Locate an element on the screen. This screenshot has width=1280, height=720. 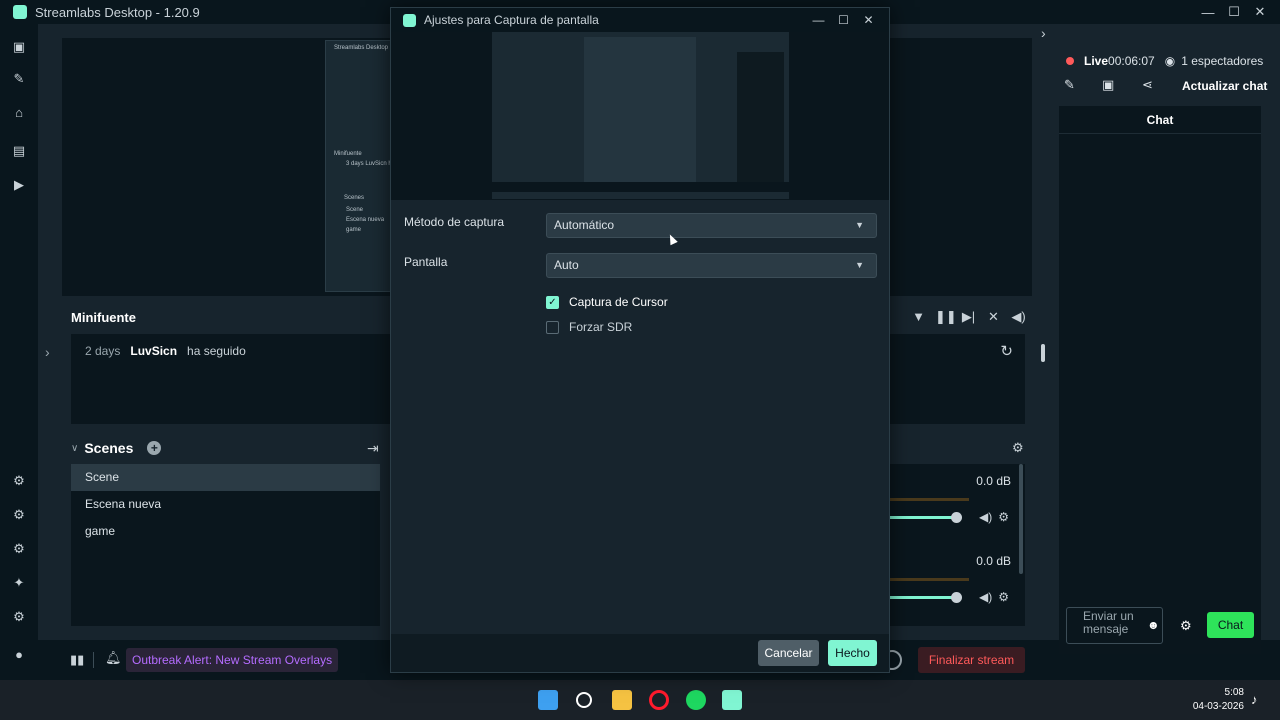
spotify-icon is located at coordinates (696, 700).